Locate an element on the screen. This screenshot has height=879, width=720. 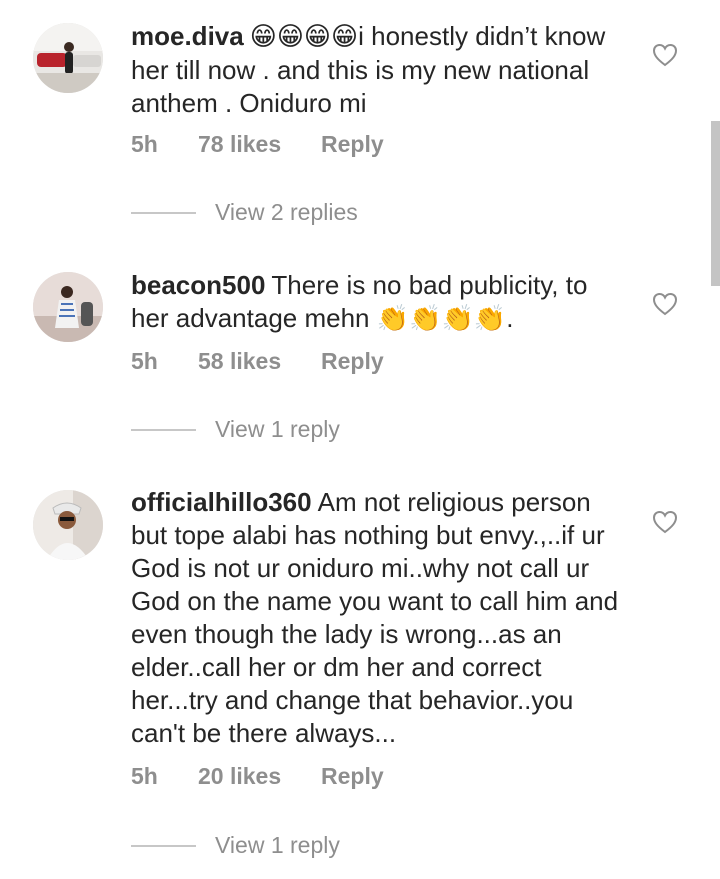
emoji-text: 😁😁😁😁 is located at coordinates (304, 37).